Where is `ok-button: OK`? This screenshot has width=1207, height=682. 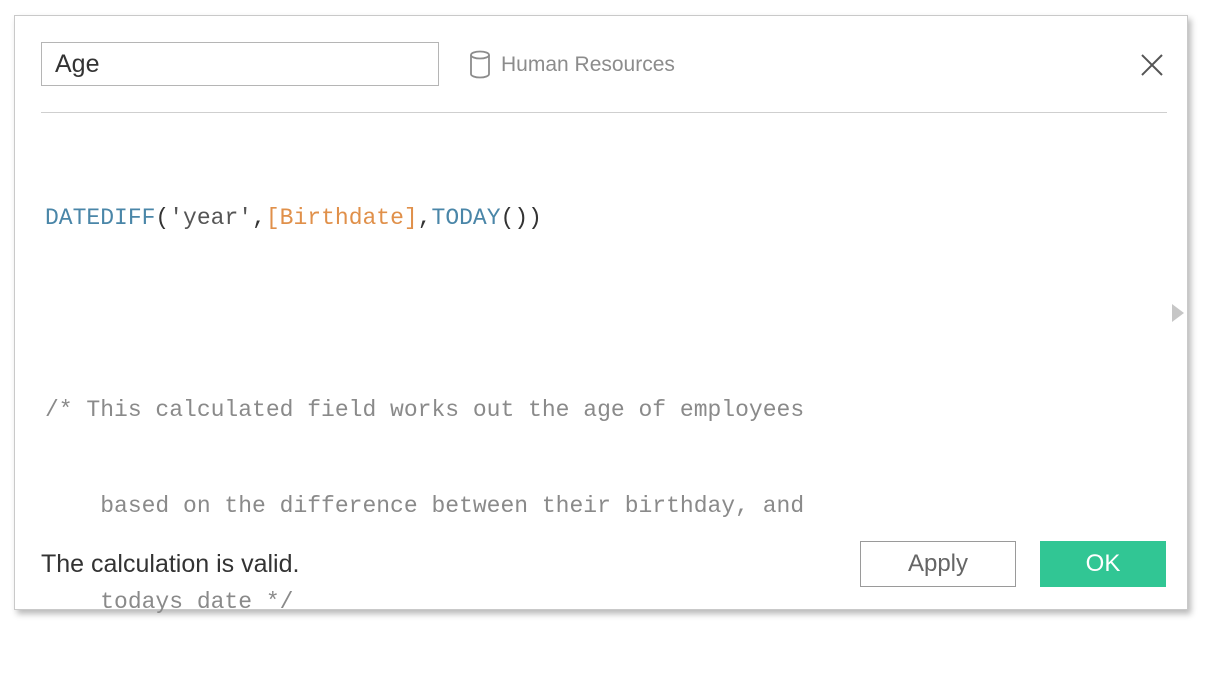
ok-button: OK is located at coordinates (1103, 564).